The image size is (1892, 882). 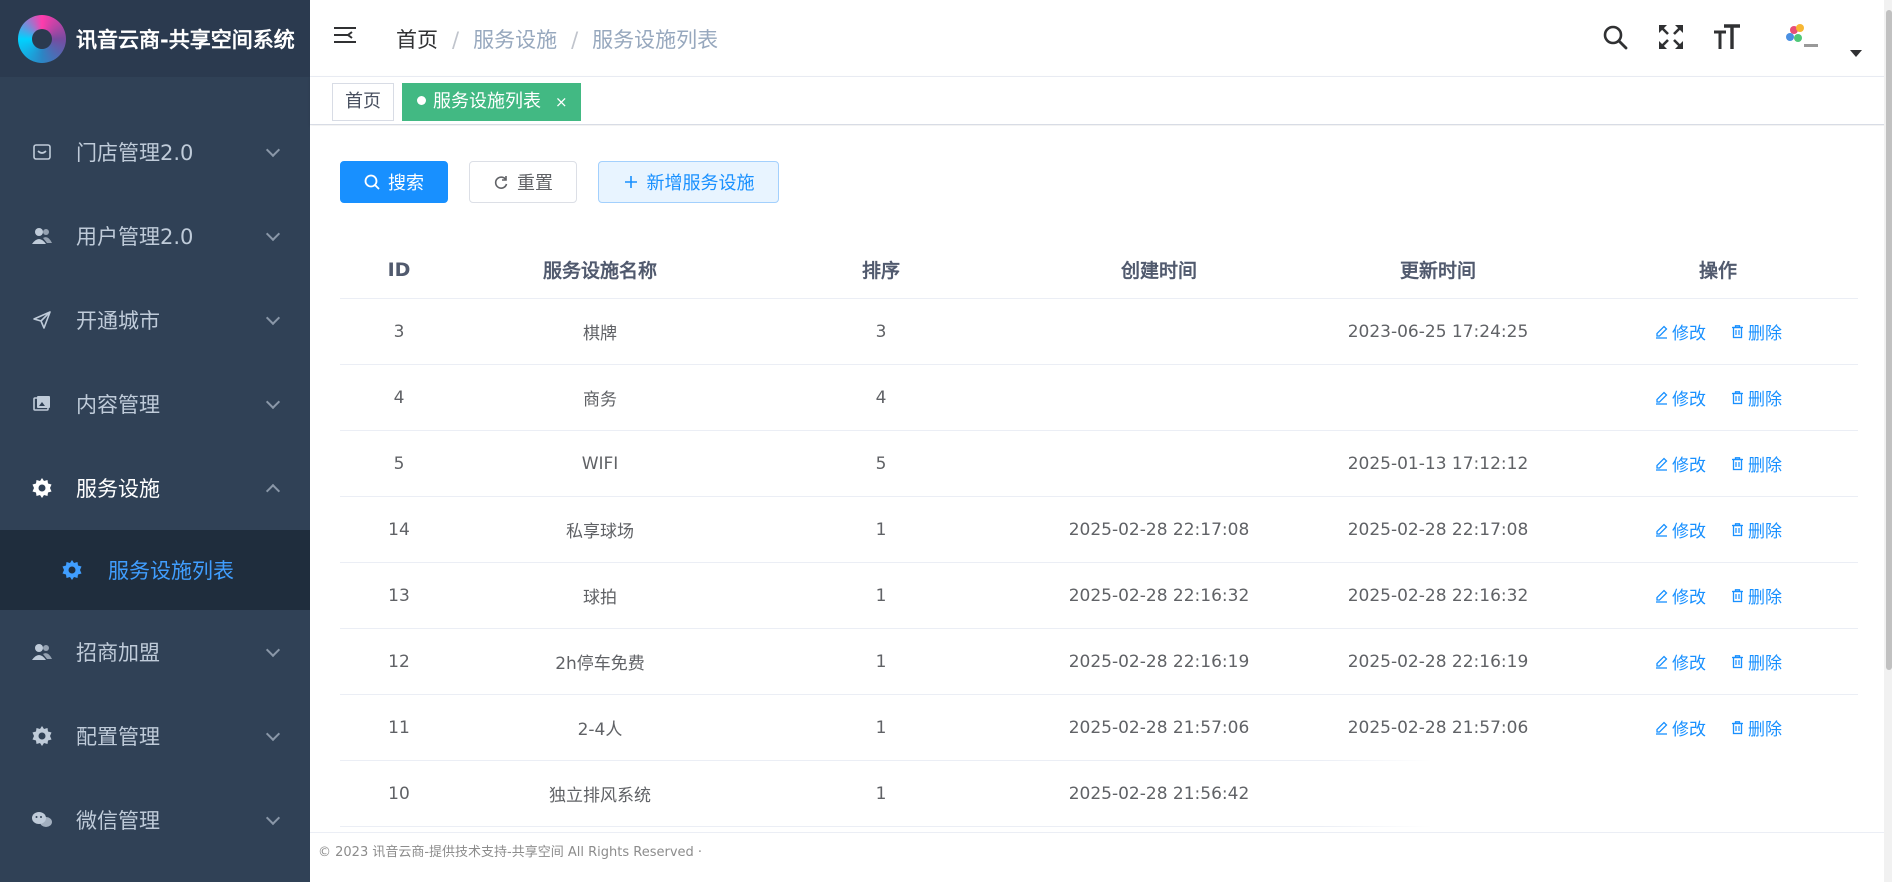 I want to click on cell-id: 5, so click(x=399, y=463).